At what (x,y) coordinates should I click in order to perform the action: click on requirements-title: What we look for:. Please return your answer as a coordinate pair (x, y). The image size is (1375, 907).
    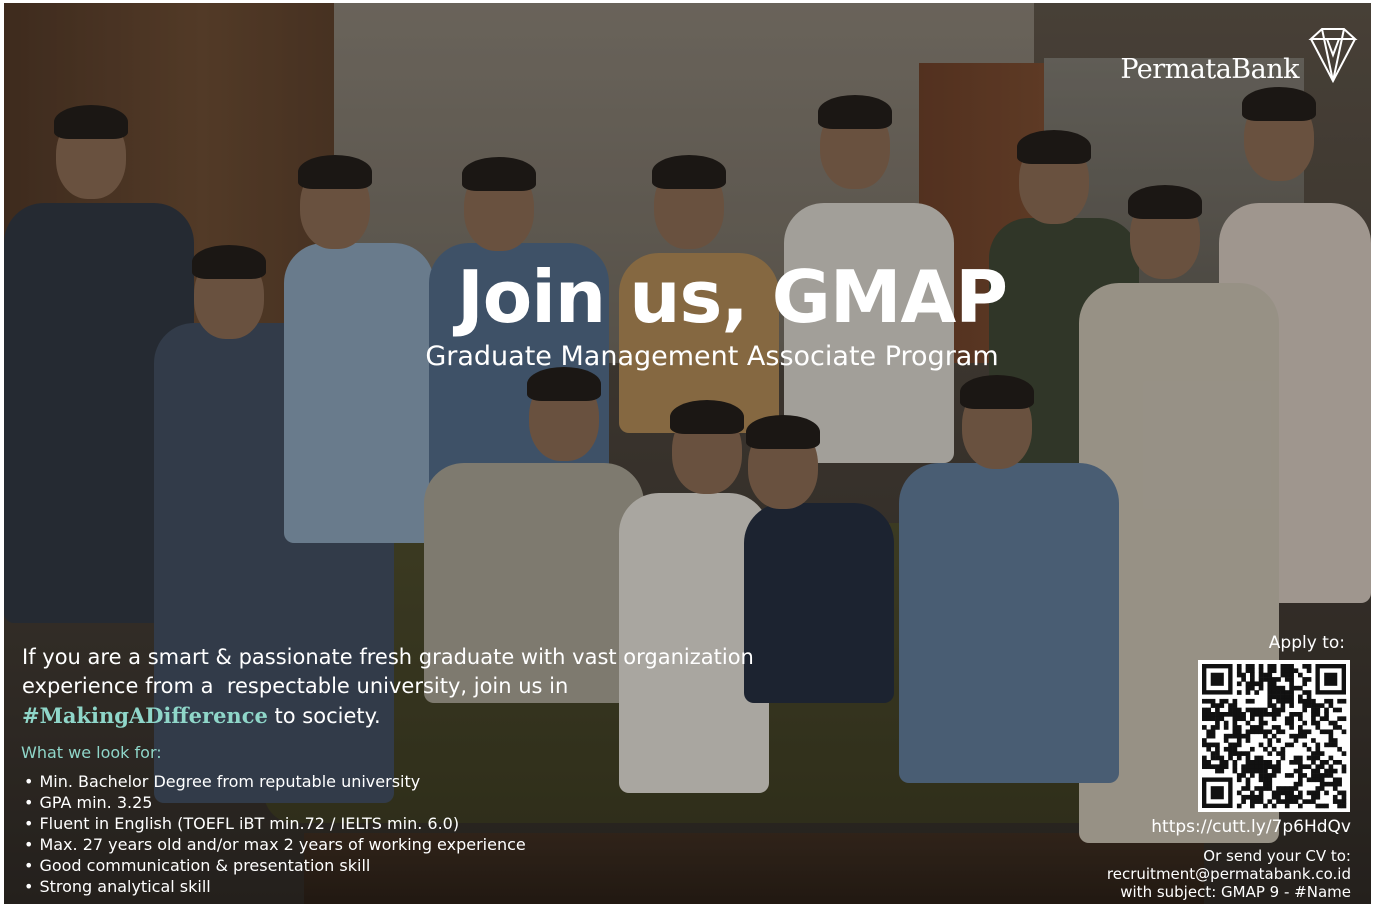
    Looking at the image, I should click on (91, 752).